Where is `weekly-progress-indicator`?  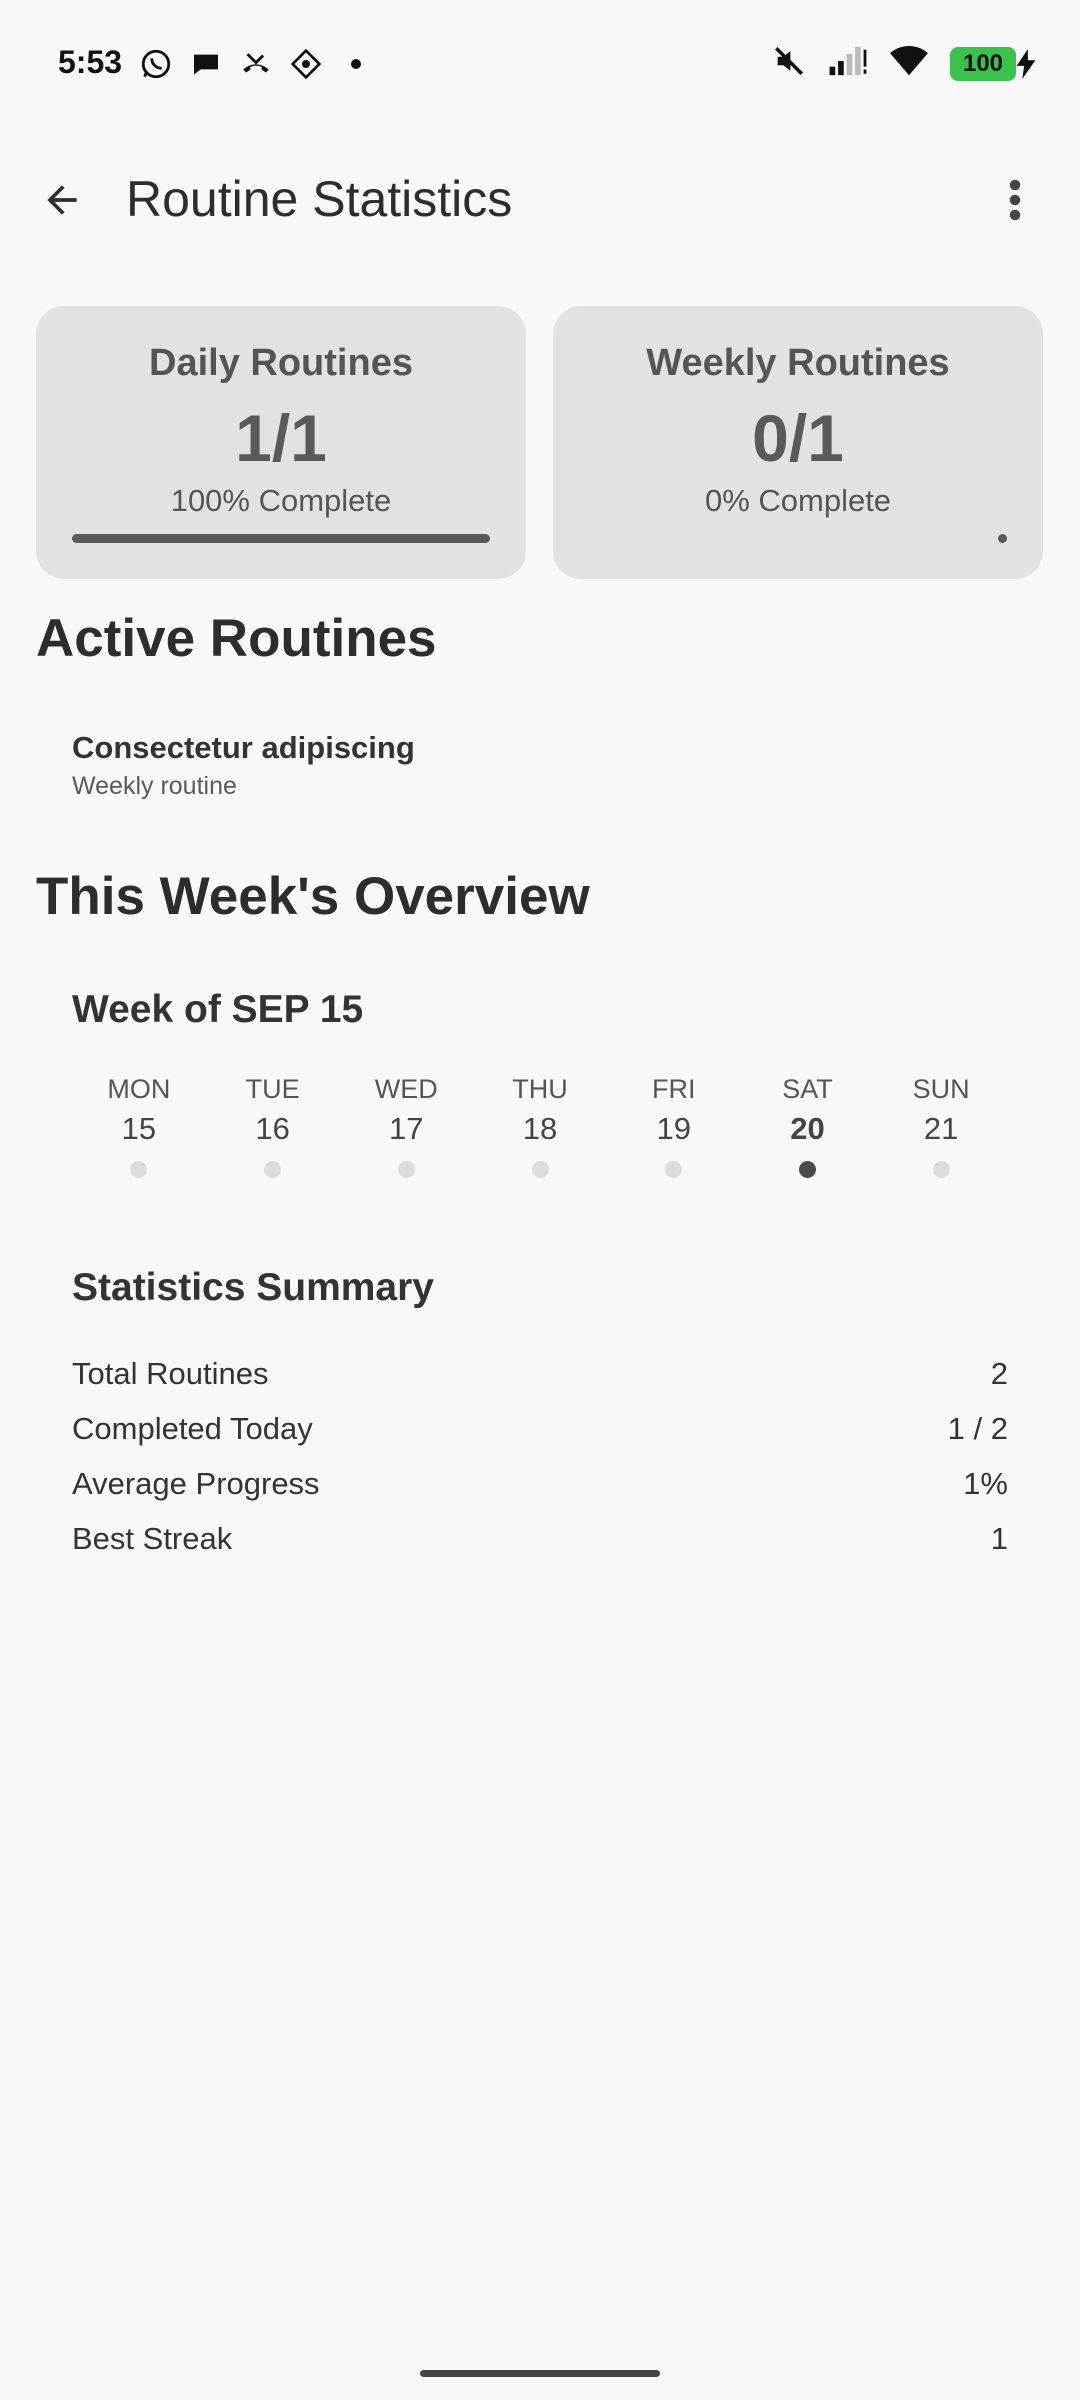 weekly-progress-indicator is located at coordinates (1002, 538).